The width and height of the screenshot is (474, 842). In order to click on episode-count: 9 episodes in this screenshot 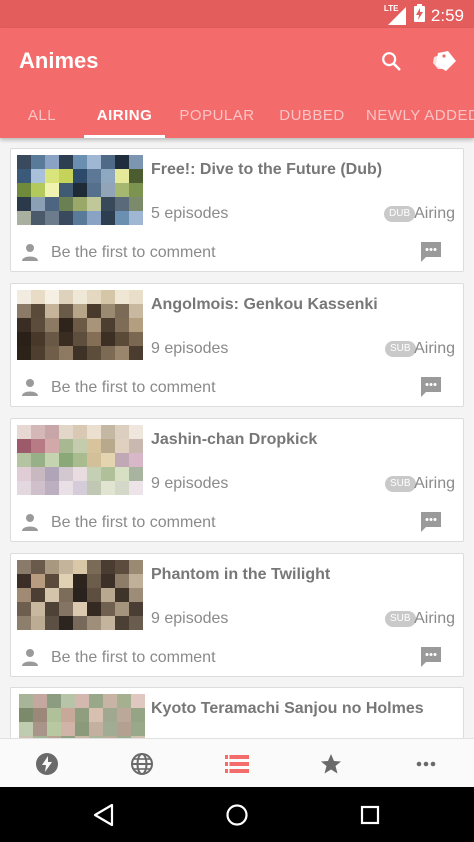, I will do `click(190, 618)`.